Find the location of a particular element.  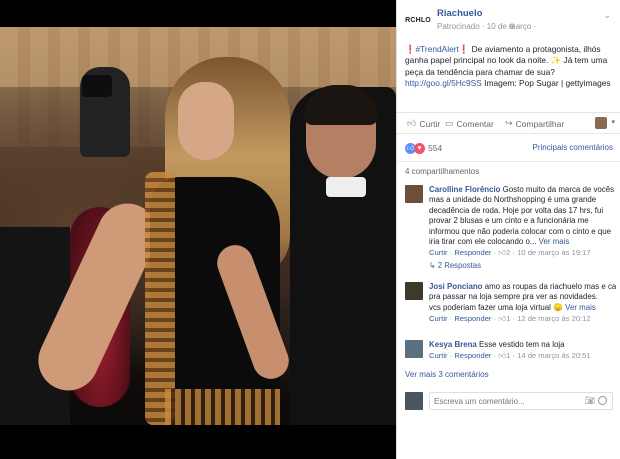

comment-icon: ▭ is located at coordinates (449, 123).